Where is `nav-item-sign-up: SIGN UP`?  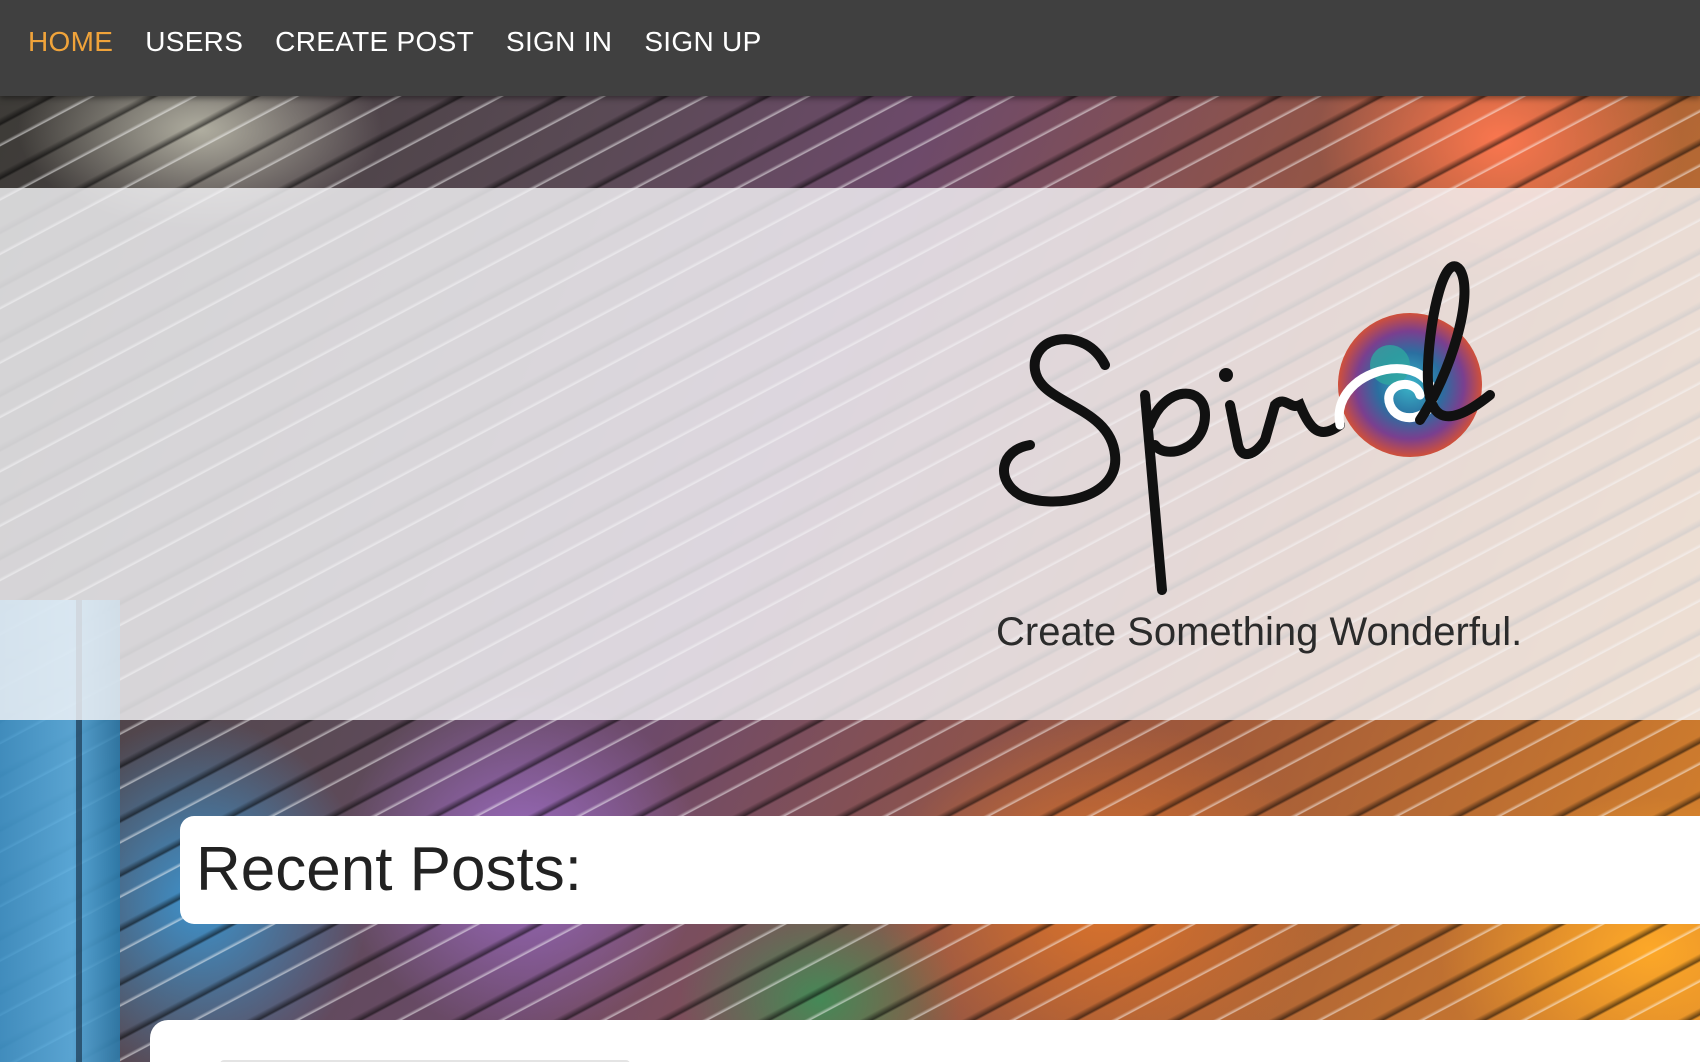
nav-item-sign-up: SIGN UP is located at coordinates (702, 42).